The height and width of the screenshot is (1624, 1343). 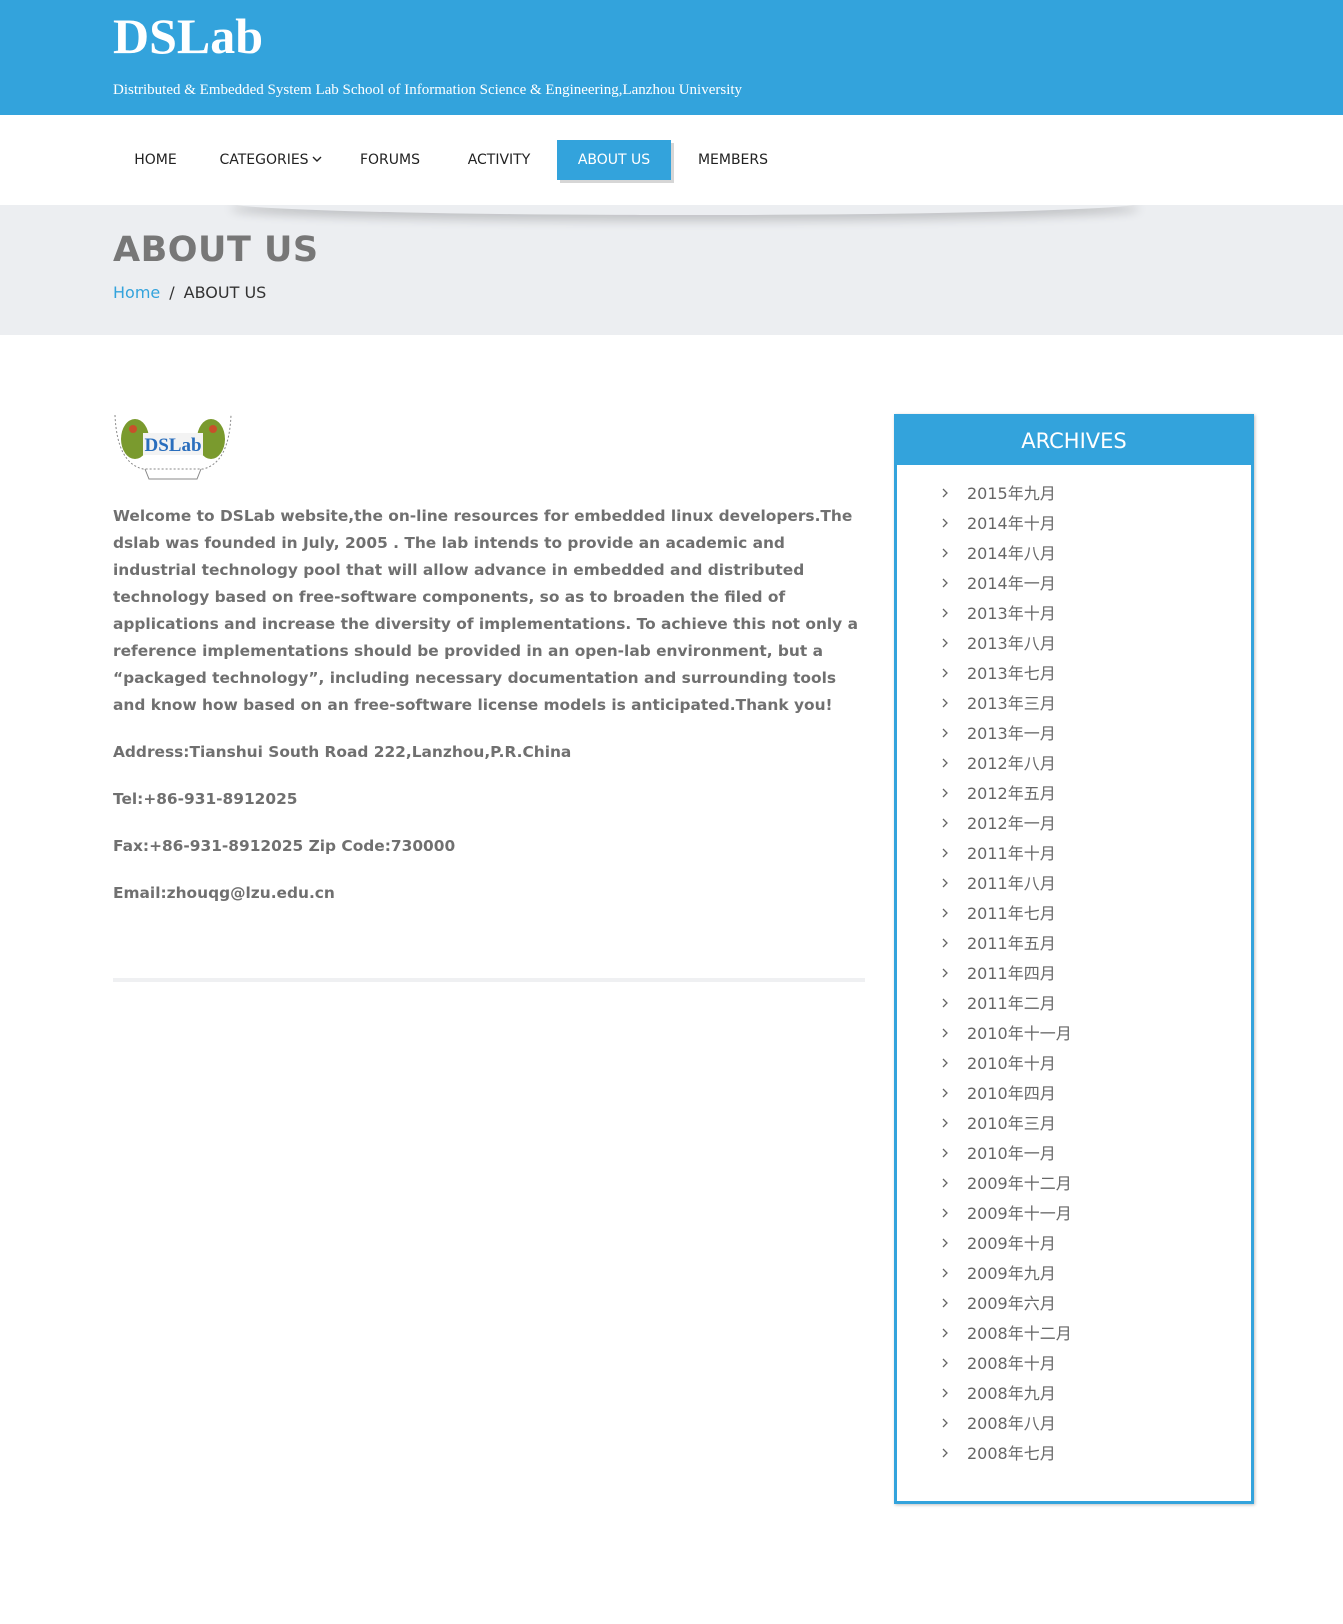 What do you see at coordinates (1011, 493) in the screenshot?
I see `archive-item-label: 2015年九月` at bounding box center [1011, 493].